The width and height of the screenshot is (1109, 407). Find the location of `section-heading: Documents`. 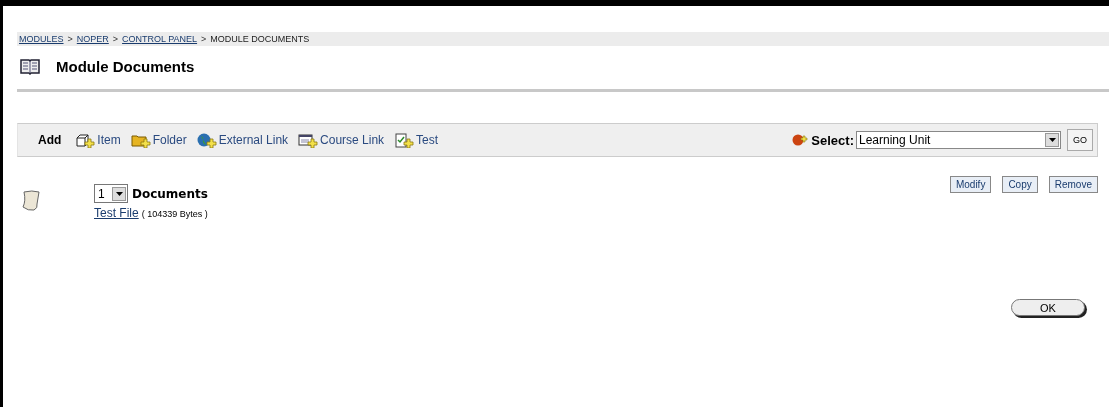

section-heading: Documents is located at coordinates (170, 193).